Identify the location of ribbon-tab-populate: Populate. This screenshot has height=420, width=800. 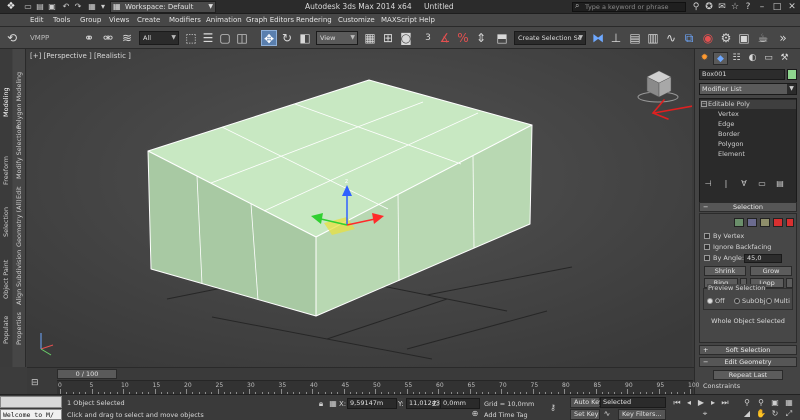
(6, 330).